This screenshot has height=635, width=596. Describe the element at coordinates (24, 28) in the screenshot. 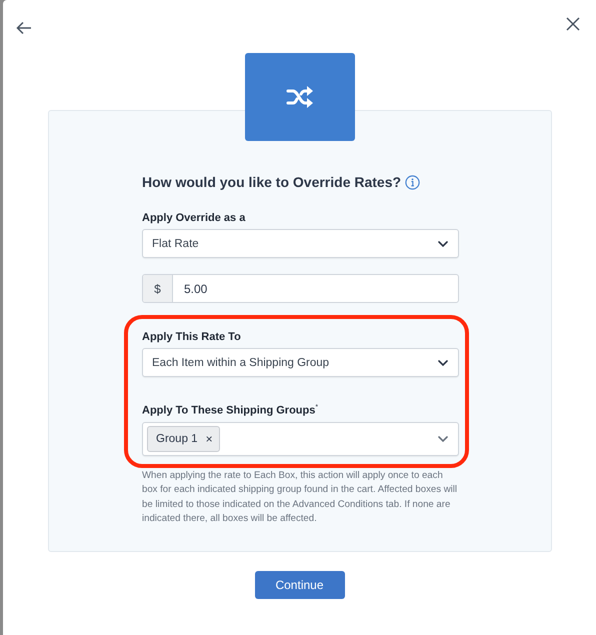

I see `back-arrow-icon` at that location.